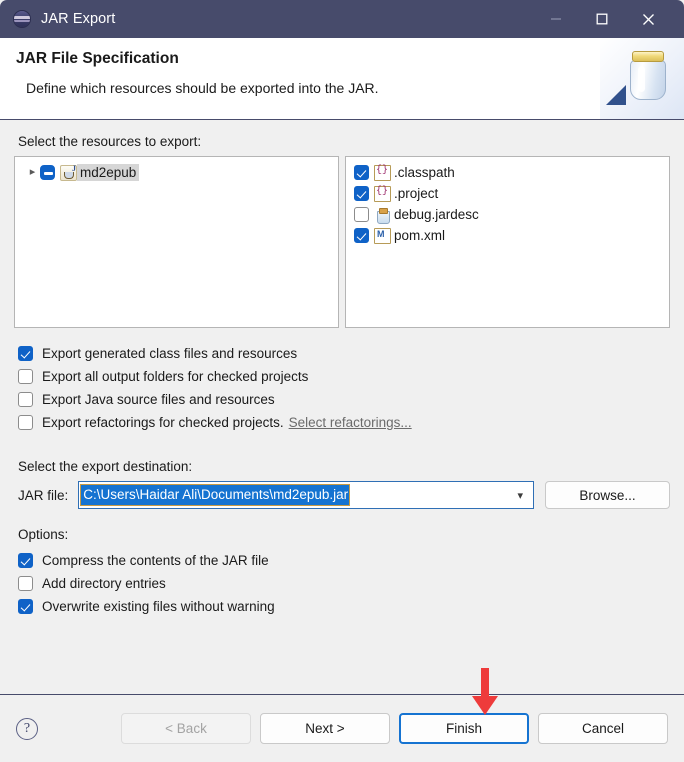 The width and height of the screenshot is (684, 762). I want to click on cancel-button: Cancel, so click(603, 728).